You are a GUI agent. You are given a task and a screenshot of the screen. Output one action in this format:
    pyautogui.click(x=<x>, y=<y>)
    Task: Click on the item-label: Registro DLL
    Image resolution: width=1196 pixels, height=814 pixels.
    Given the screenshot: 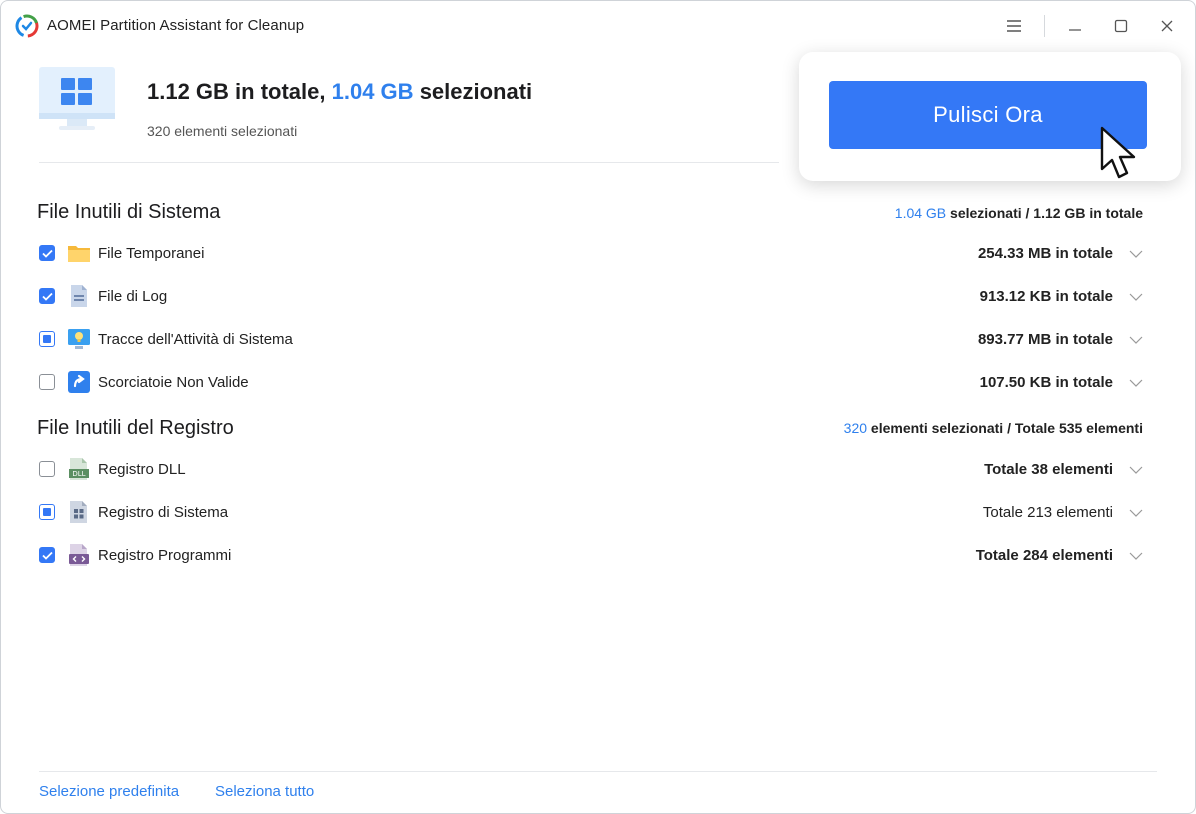 What is the action you would take?
    pyautogui.click(x=142, y=469)
    